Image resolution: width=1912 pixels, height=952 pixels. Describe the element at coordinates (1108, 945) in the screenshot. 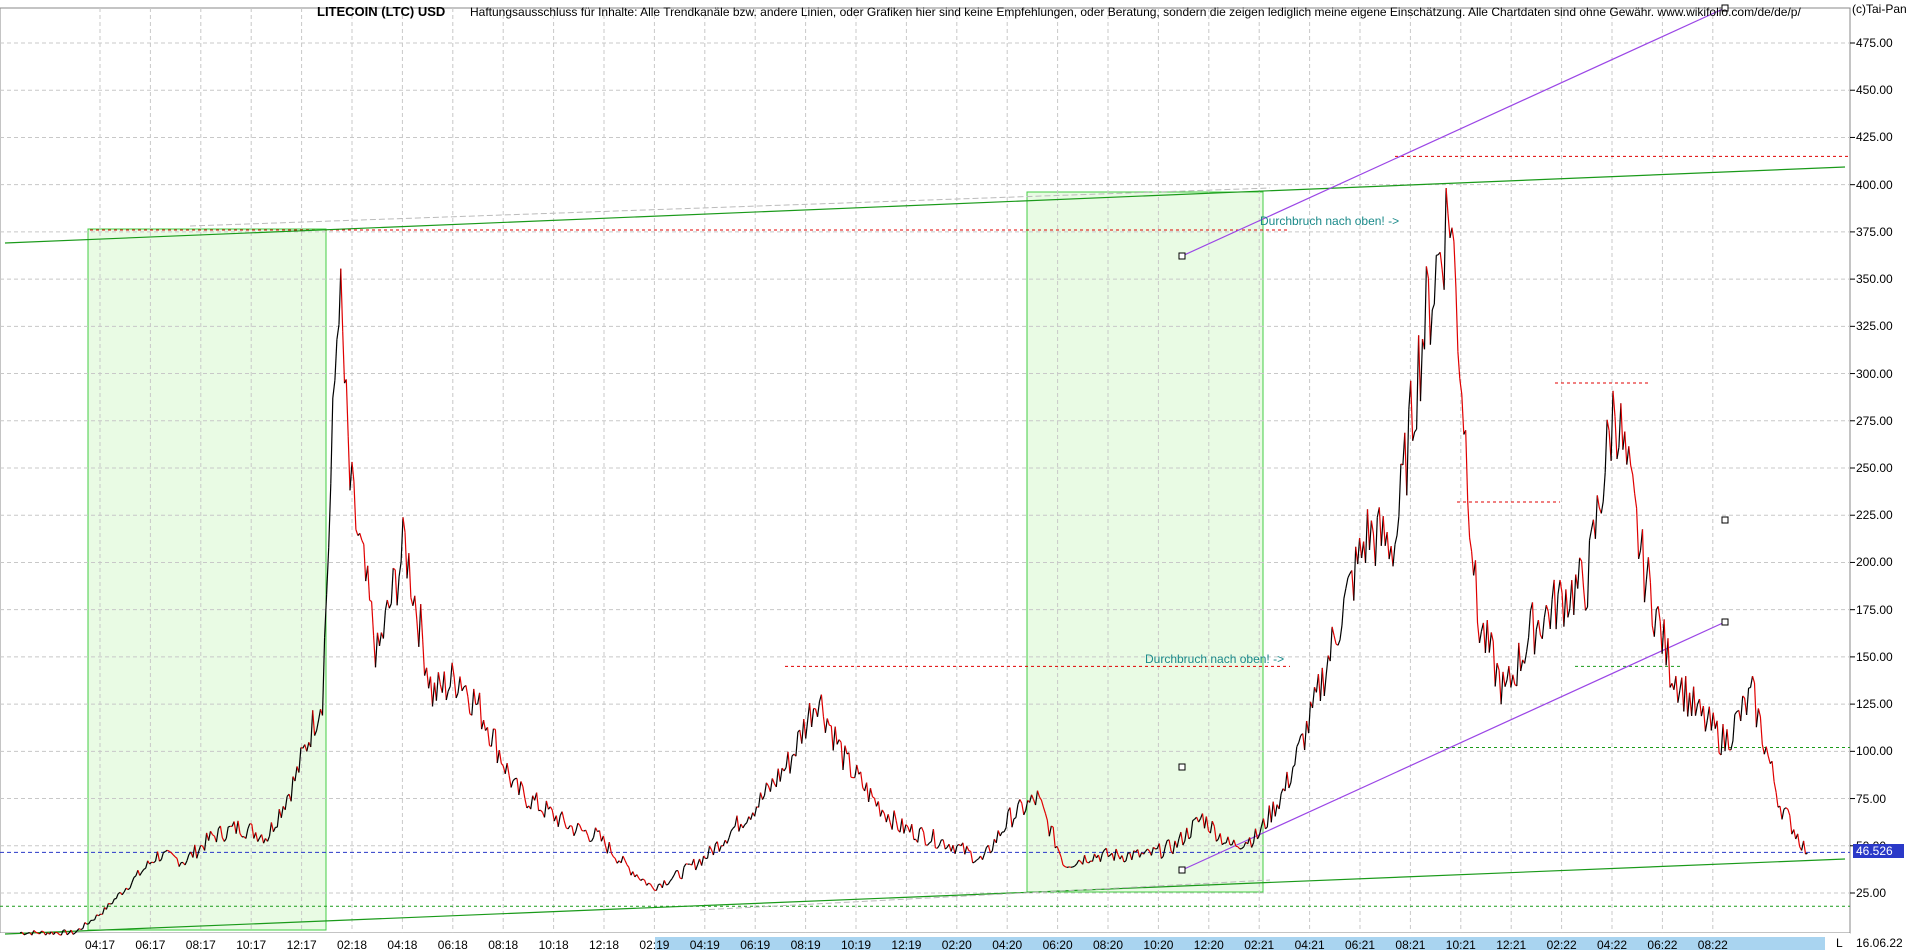

I see `x-tick-label: 08:20` at that location.